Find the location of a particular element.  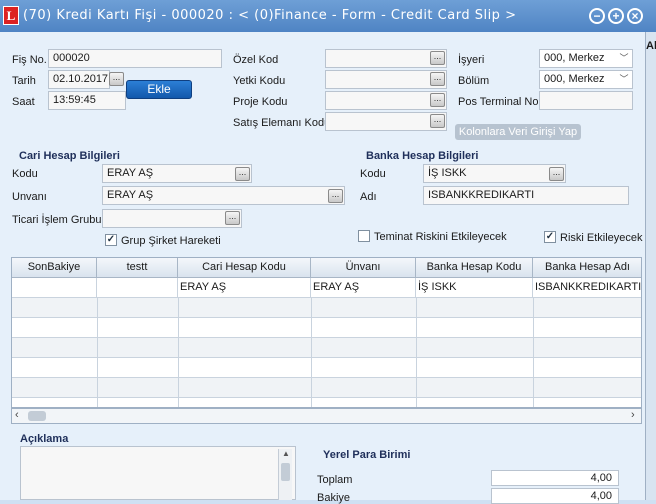

saat-field: 13:59:45 is located at coordinates (87, 100).